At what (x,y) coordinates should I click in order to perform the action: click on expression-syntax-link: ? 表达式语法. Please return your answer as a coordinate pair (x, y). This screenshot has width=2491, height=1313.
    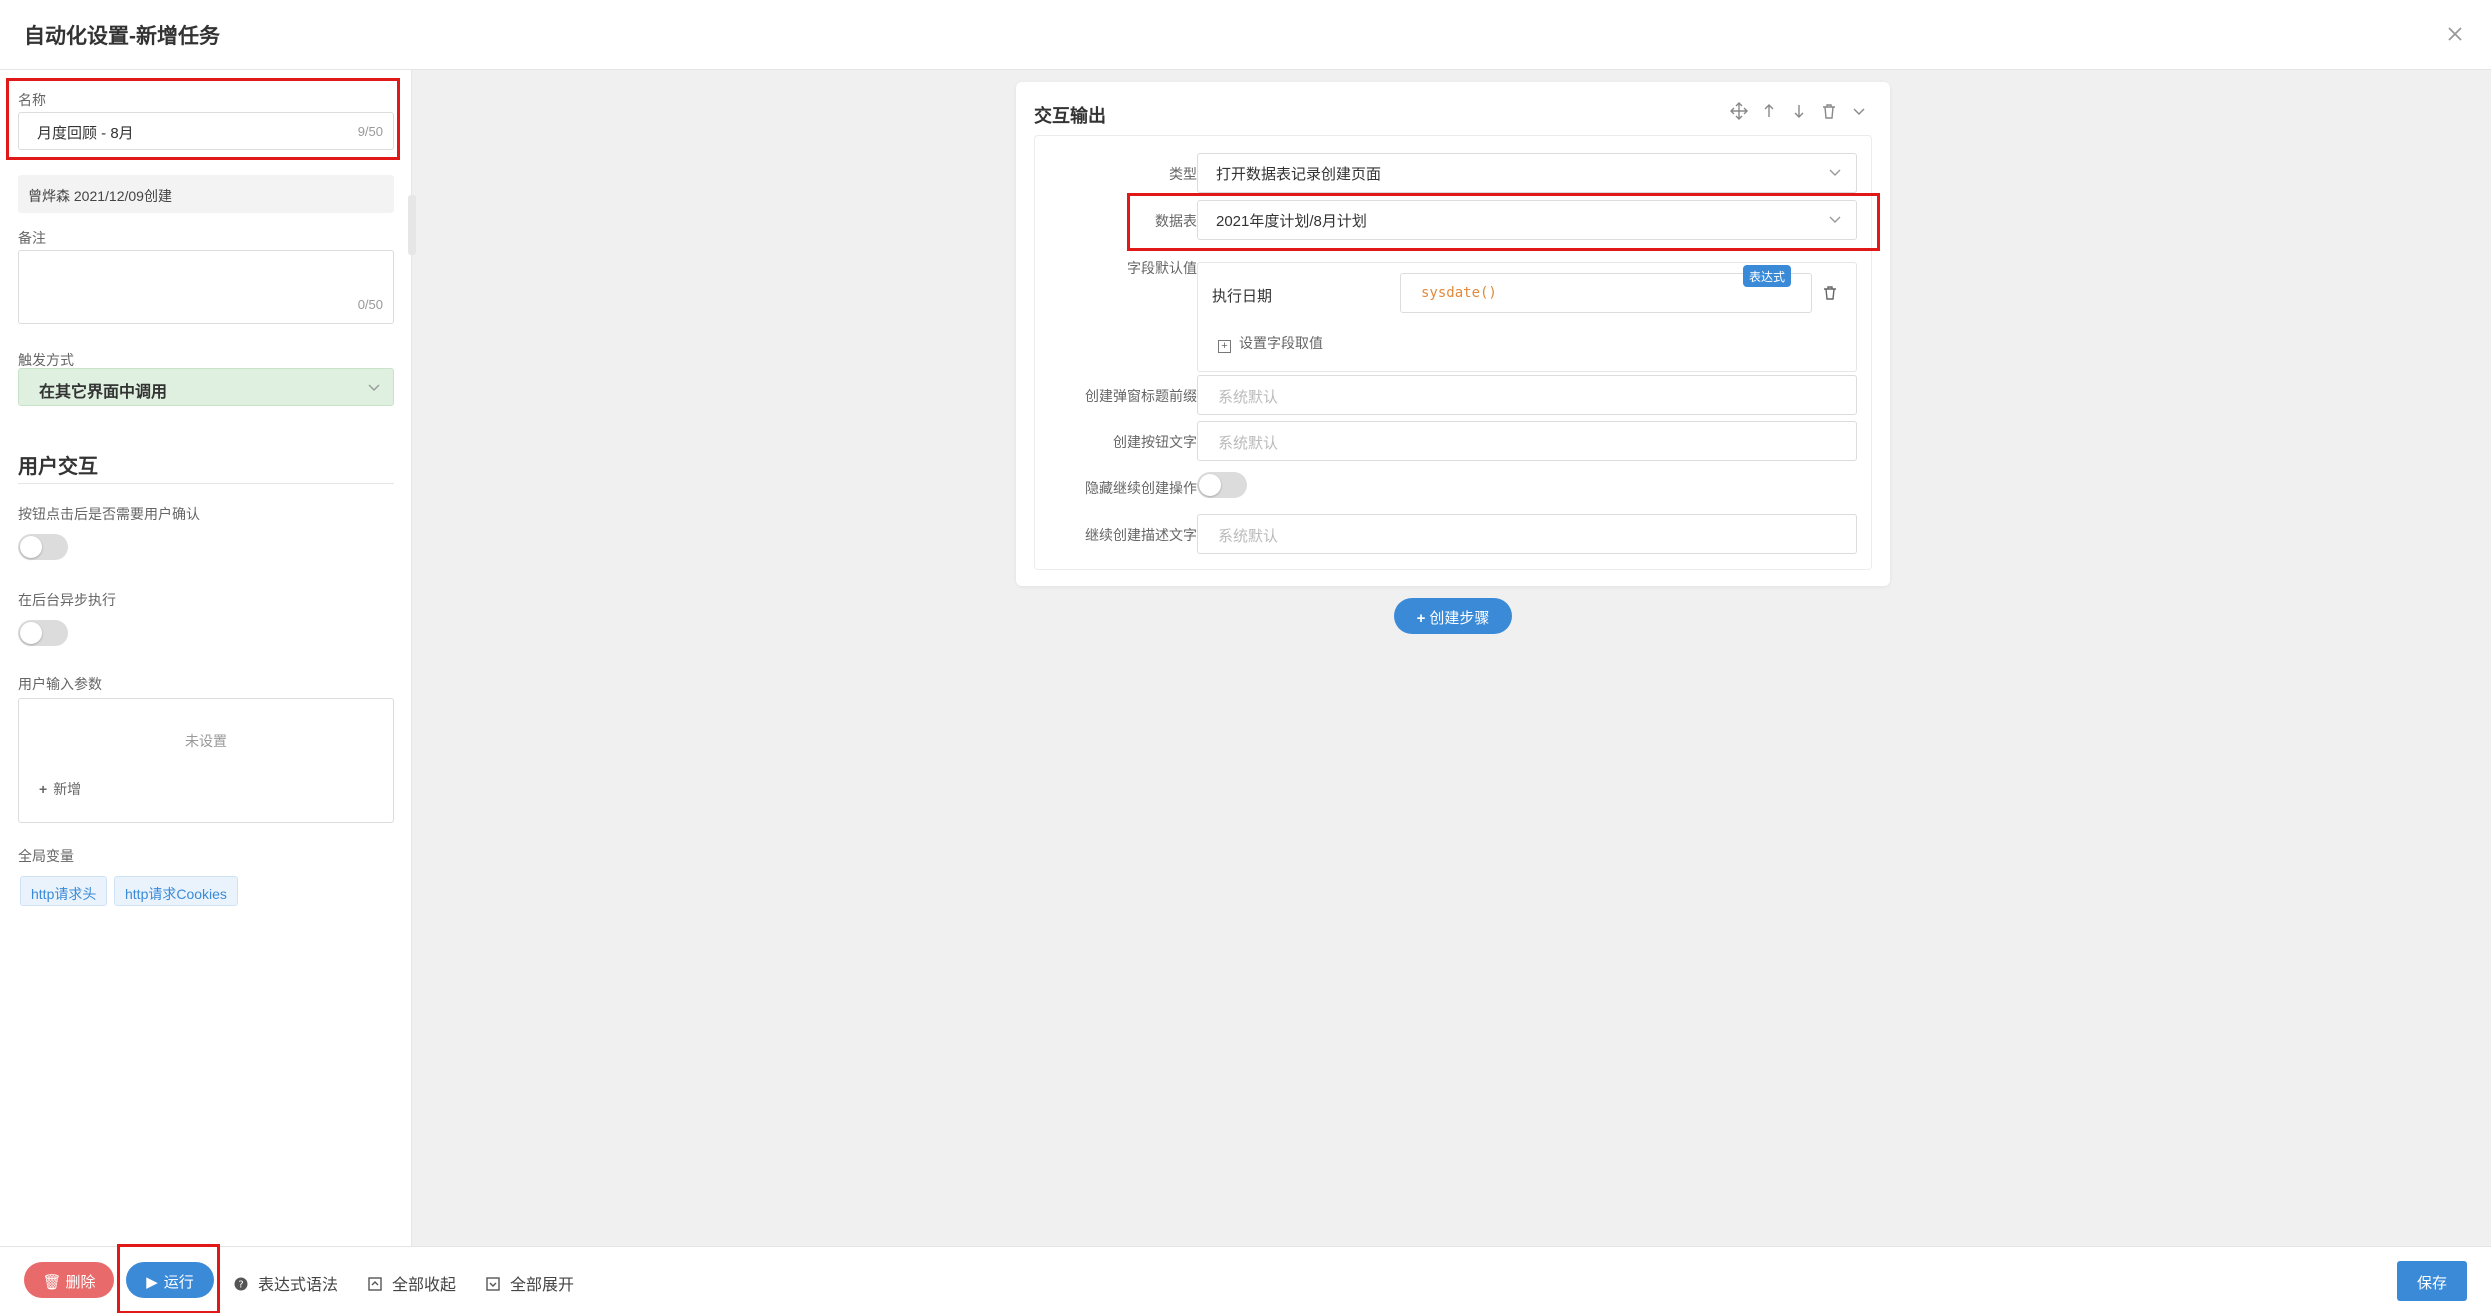
    Looking at the image, I should click on (286, 1283).